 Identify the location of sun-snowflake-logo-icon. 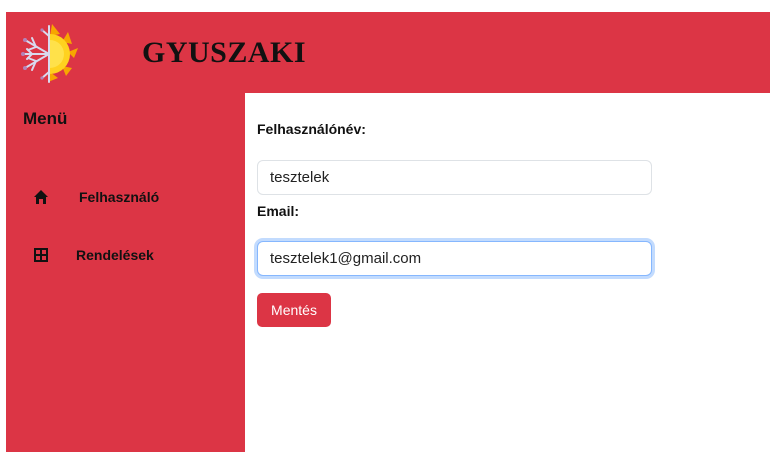
(50, 52).